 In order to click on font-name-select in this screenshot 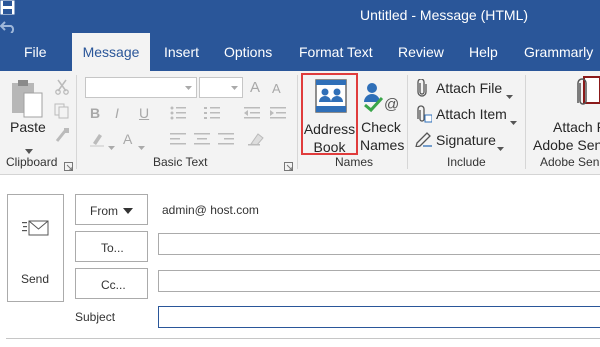, I will do `click(141, 87)`.